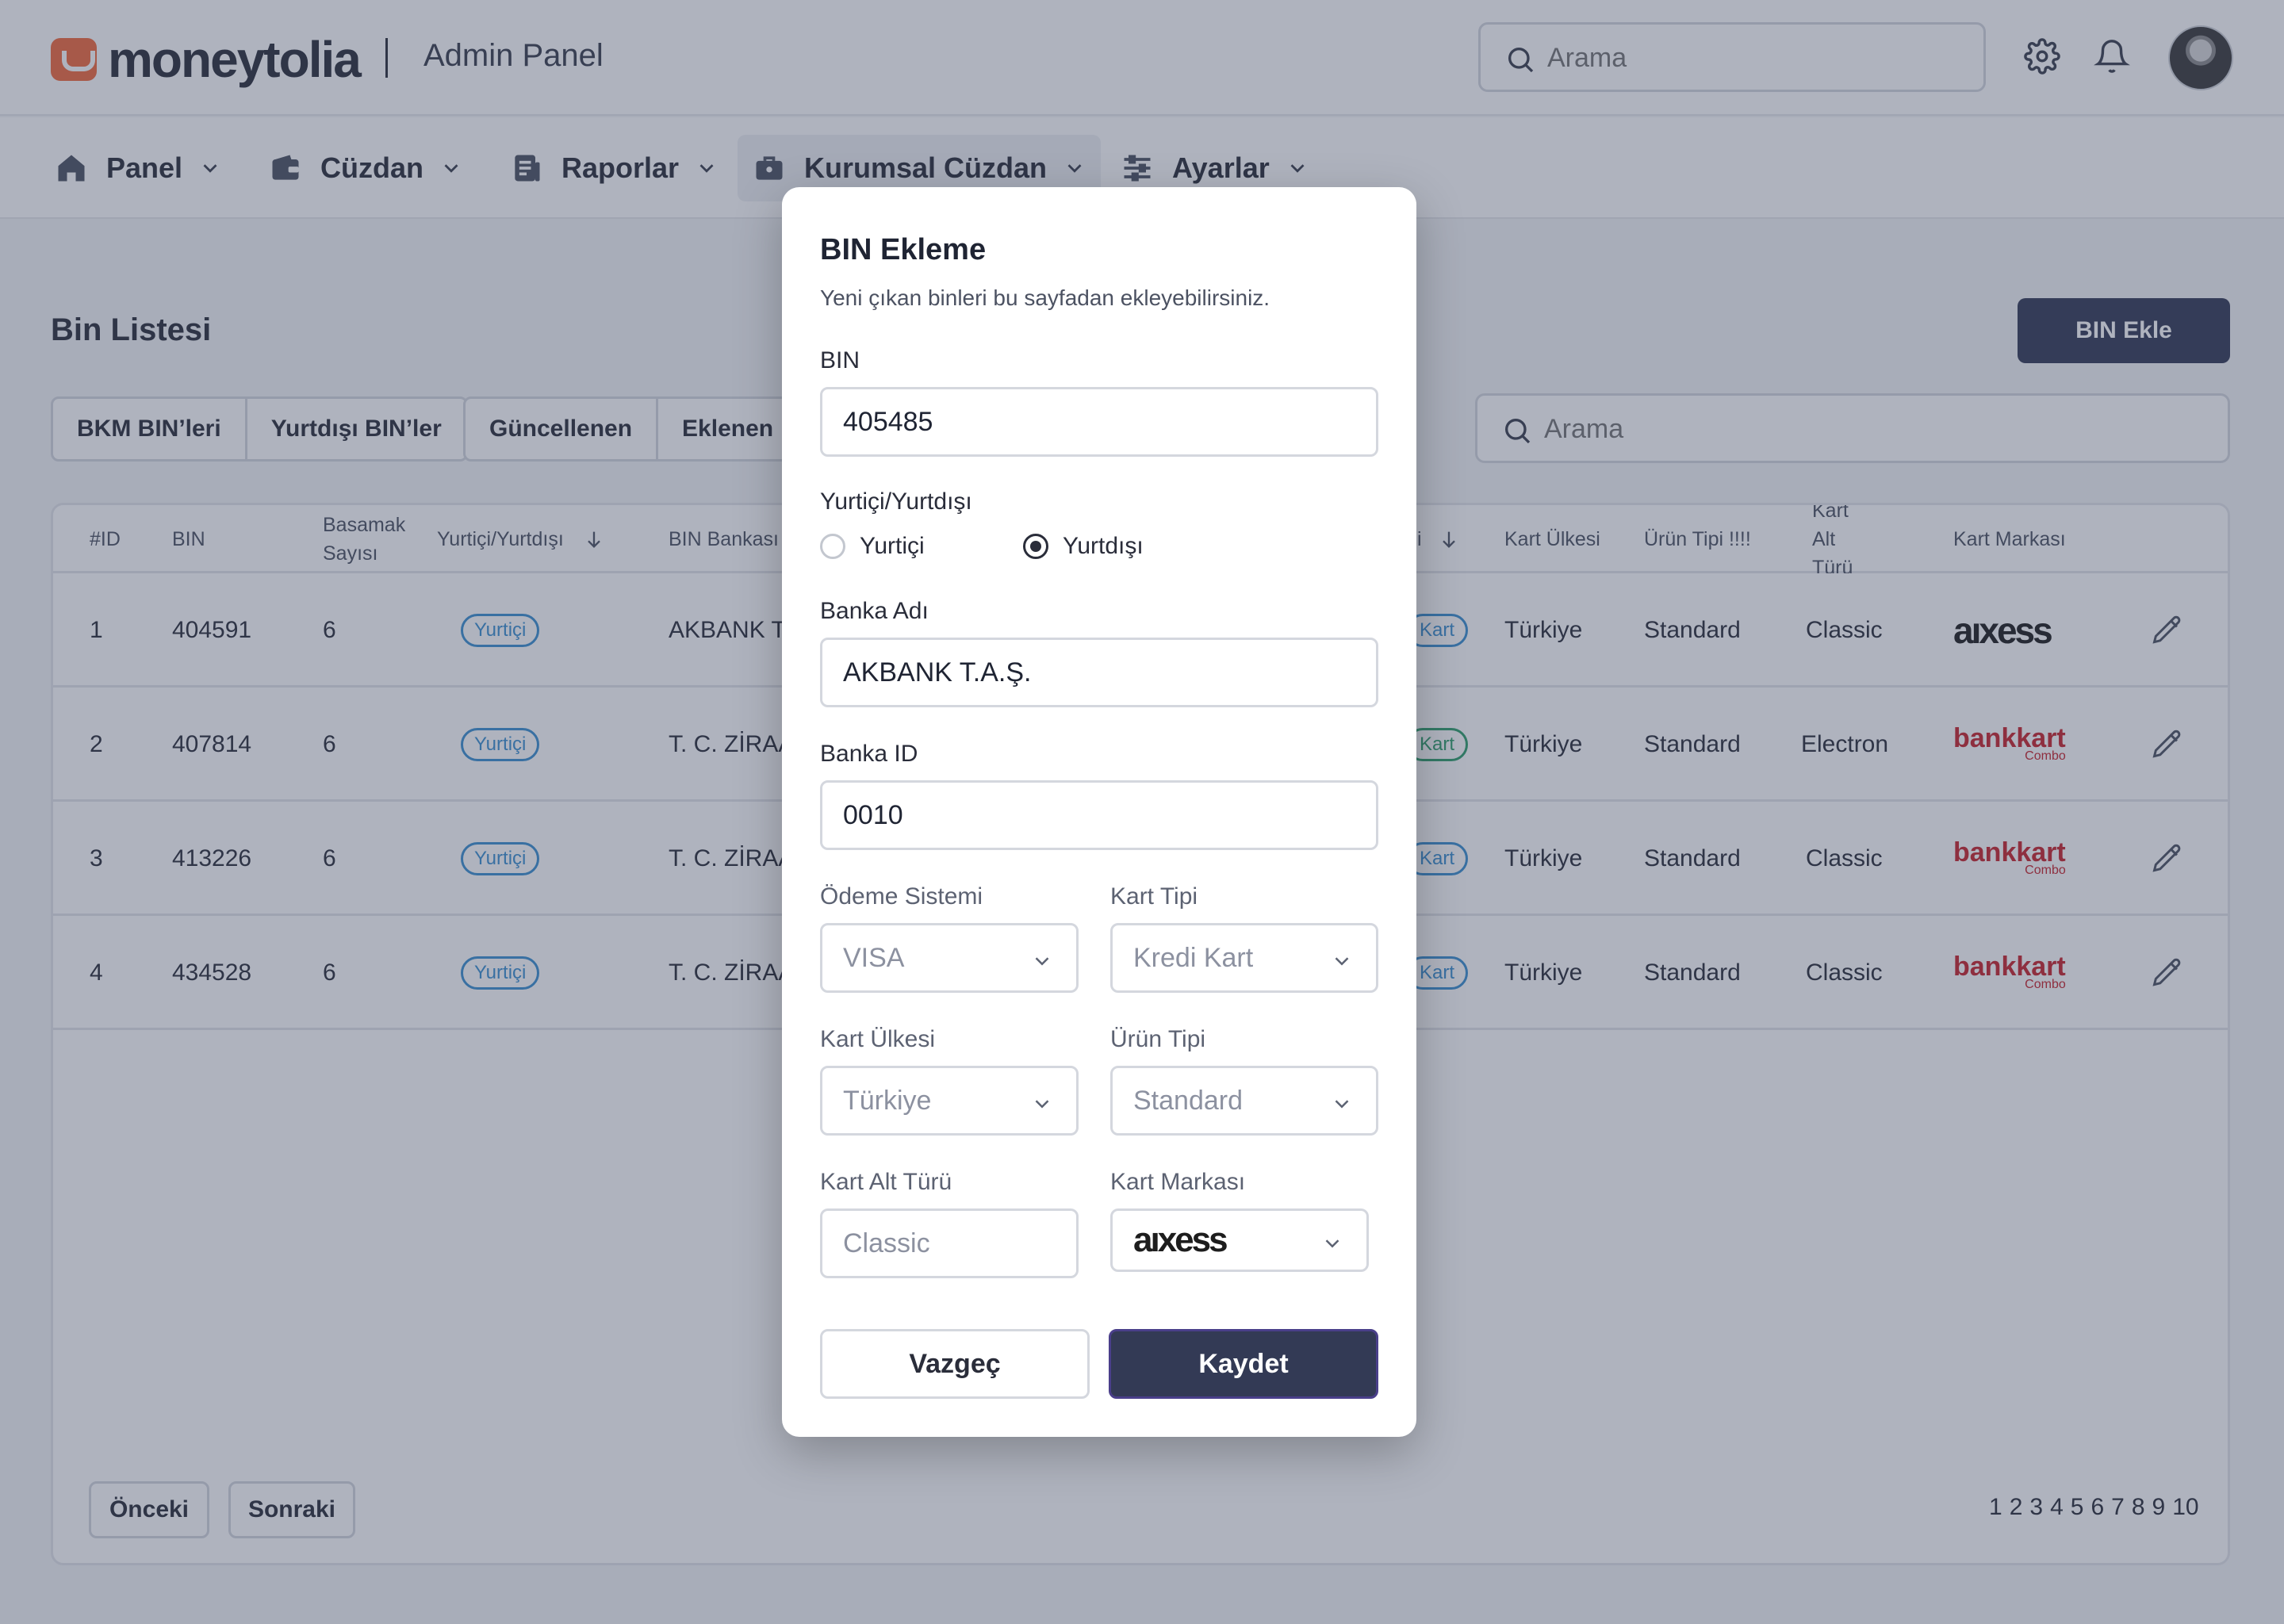 The height and width of the screenshot is (1624, 2284). I want to click on radio-foreign-label: Yurtdışı, so click(1103, 546).